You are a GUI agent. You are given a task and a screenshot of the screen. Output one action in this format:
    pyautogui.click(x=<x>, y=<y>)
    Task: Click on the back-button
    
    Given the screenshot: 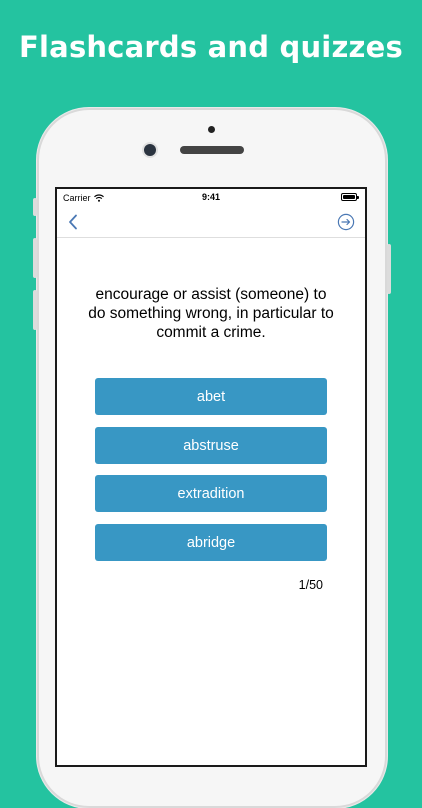 What is the action you would take?
    pyautogui.click(x=73, y=222)
    